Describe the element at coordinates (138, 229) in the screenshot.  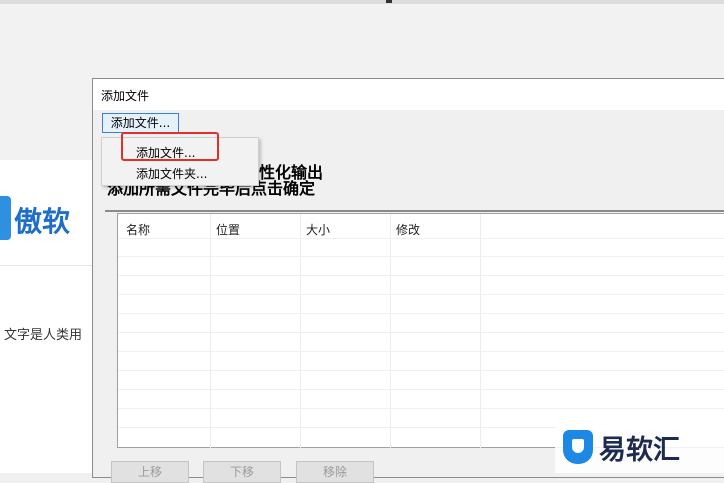
I see `column-header-name: 名称` at that location.